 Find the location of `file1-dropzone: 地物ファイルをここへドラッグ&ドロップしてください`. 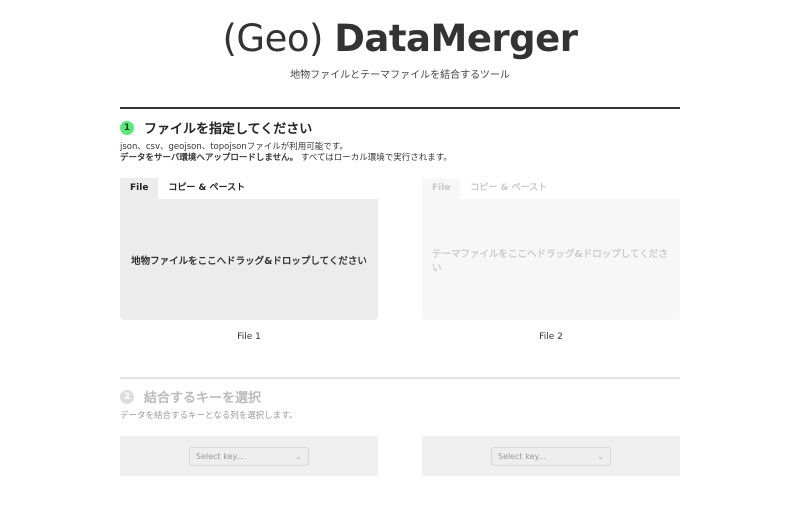

file1-dropzone: 地物ファイルをここへドラッグ&ドロップしてください is located at coordinates (249, 259).